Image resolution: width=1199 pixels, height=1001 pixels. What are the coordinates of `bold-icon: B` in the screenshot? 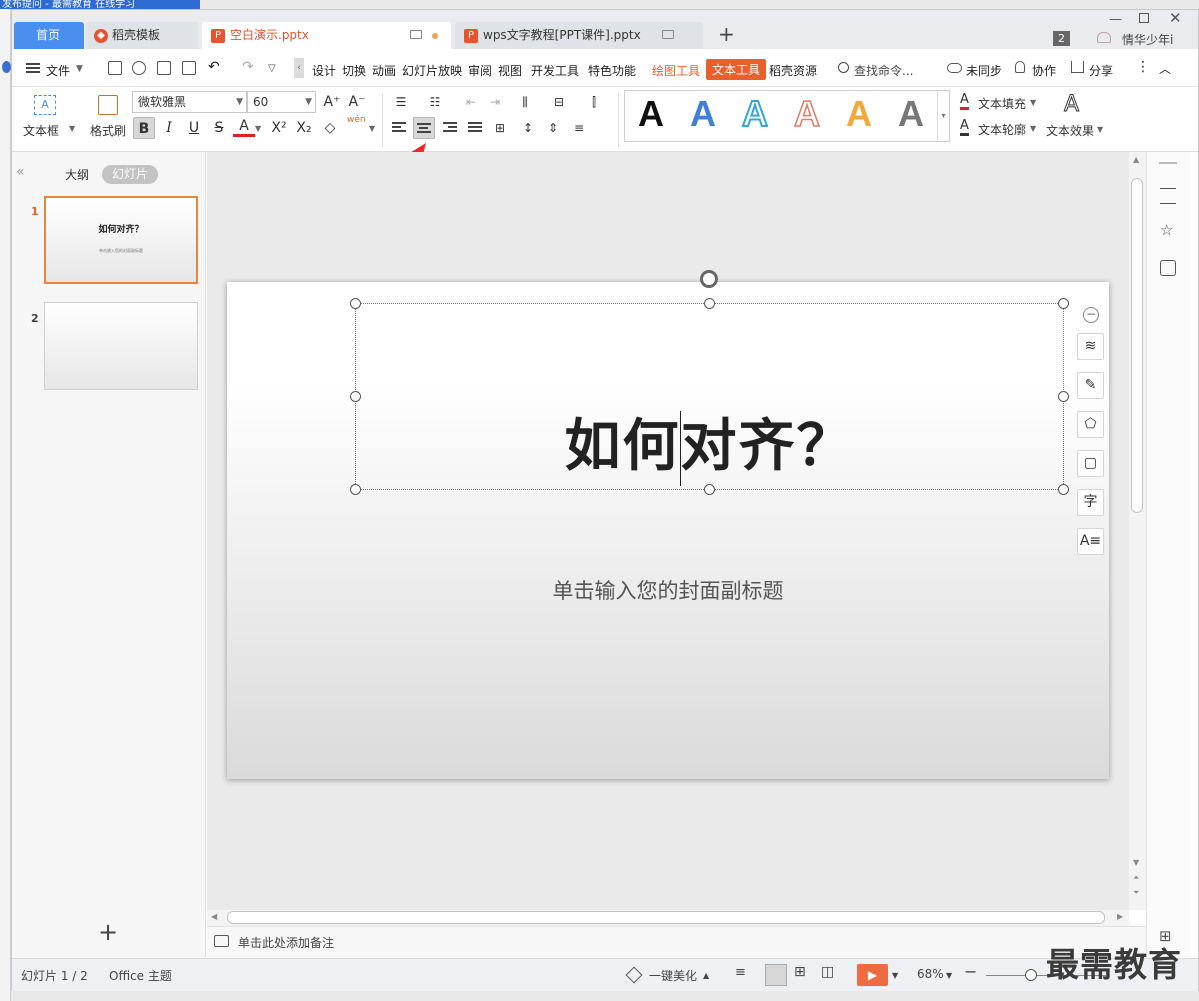 It's located at (144, 128).